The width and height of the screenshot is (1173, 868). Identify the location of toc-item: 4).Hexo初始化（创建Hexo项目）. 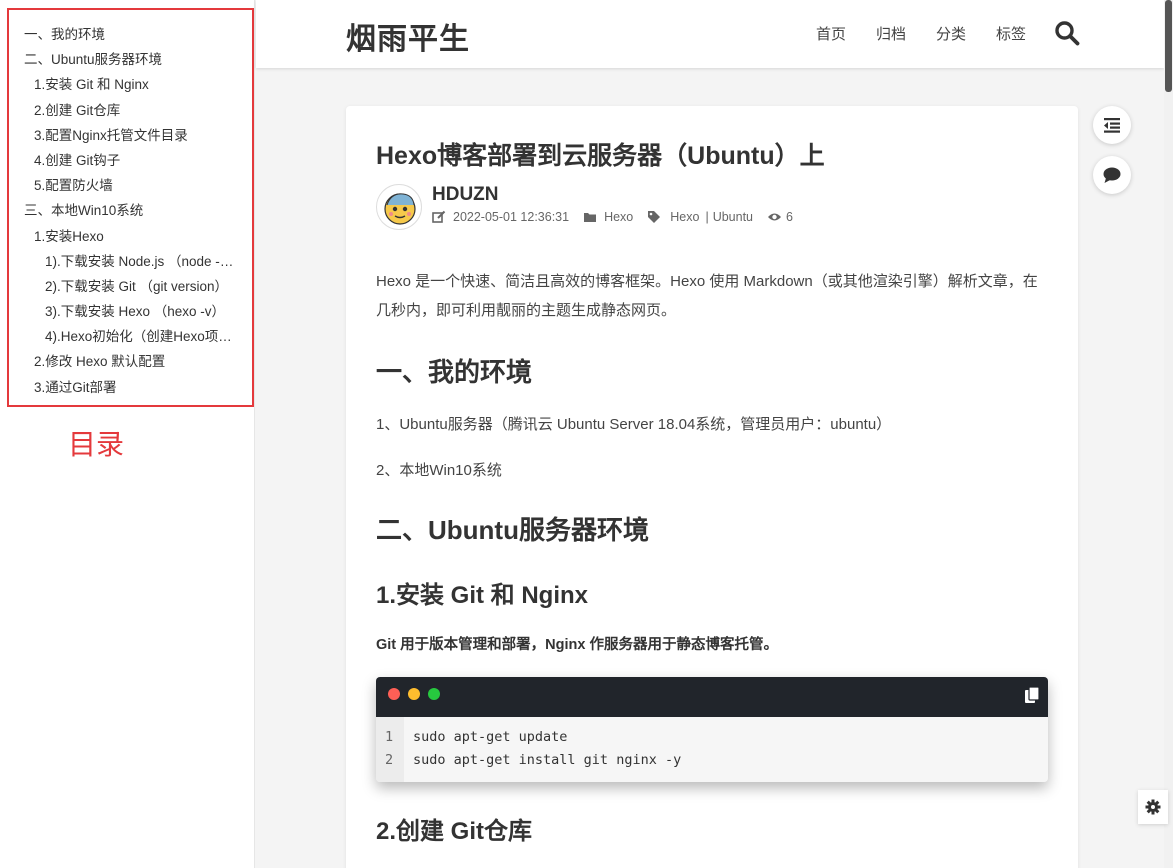
(130, 336).